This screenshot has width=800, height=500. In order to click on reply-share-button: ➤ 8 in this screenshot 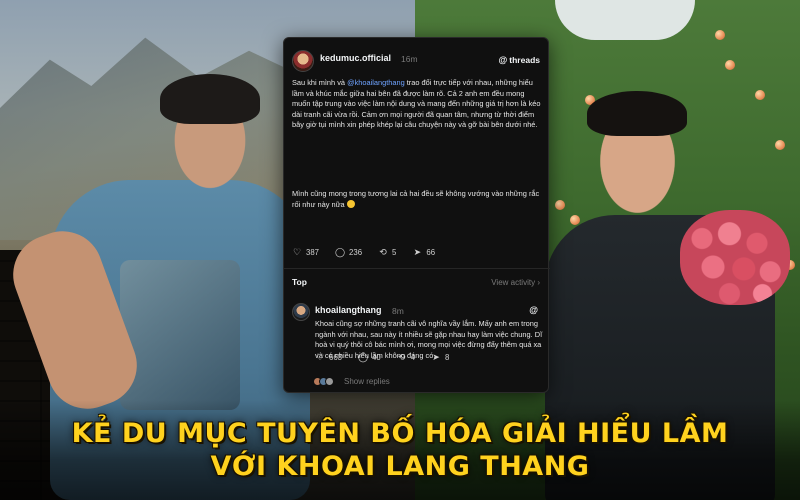, I will do `click(440, 357)`.